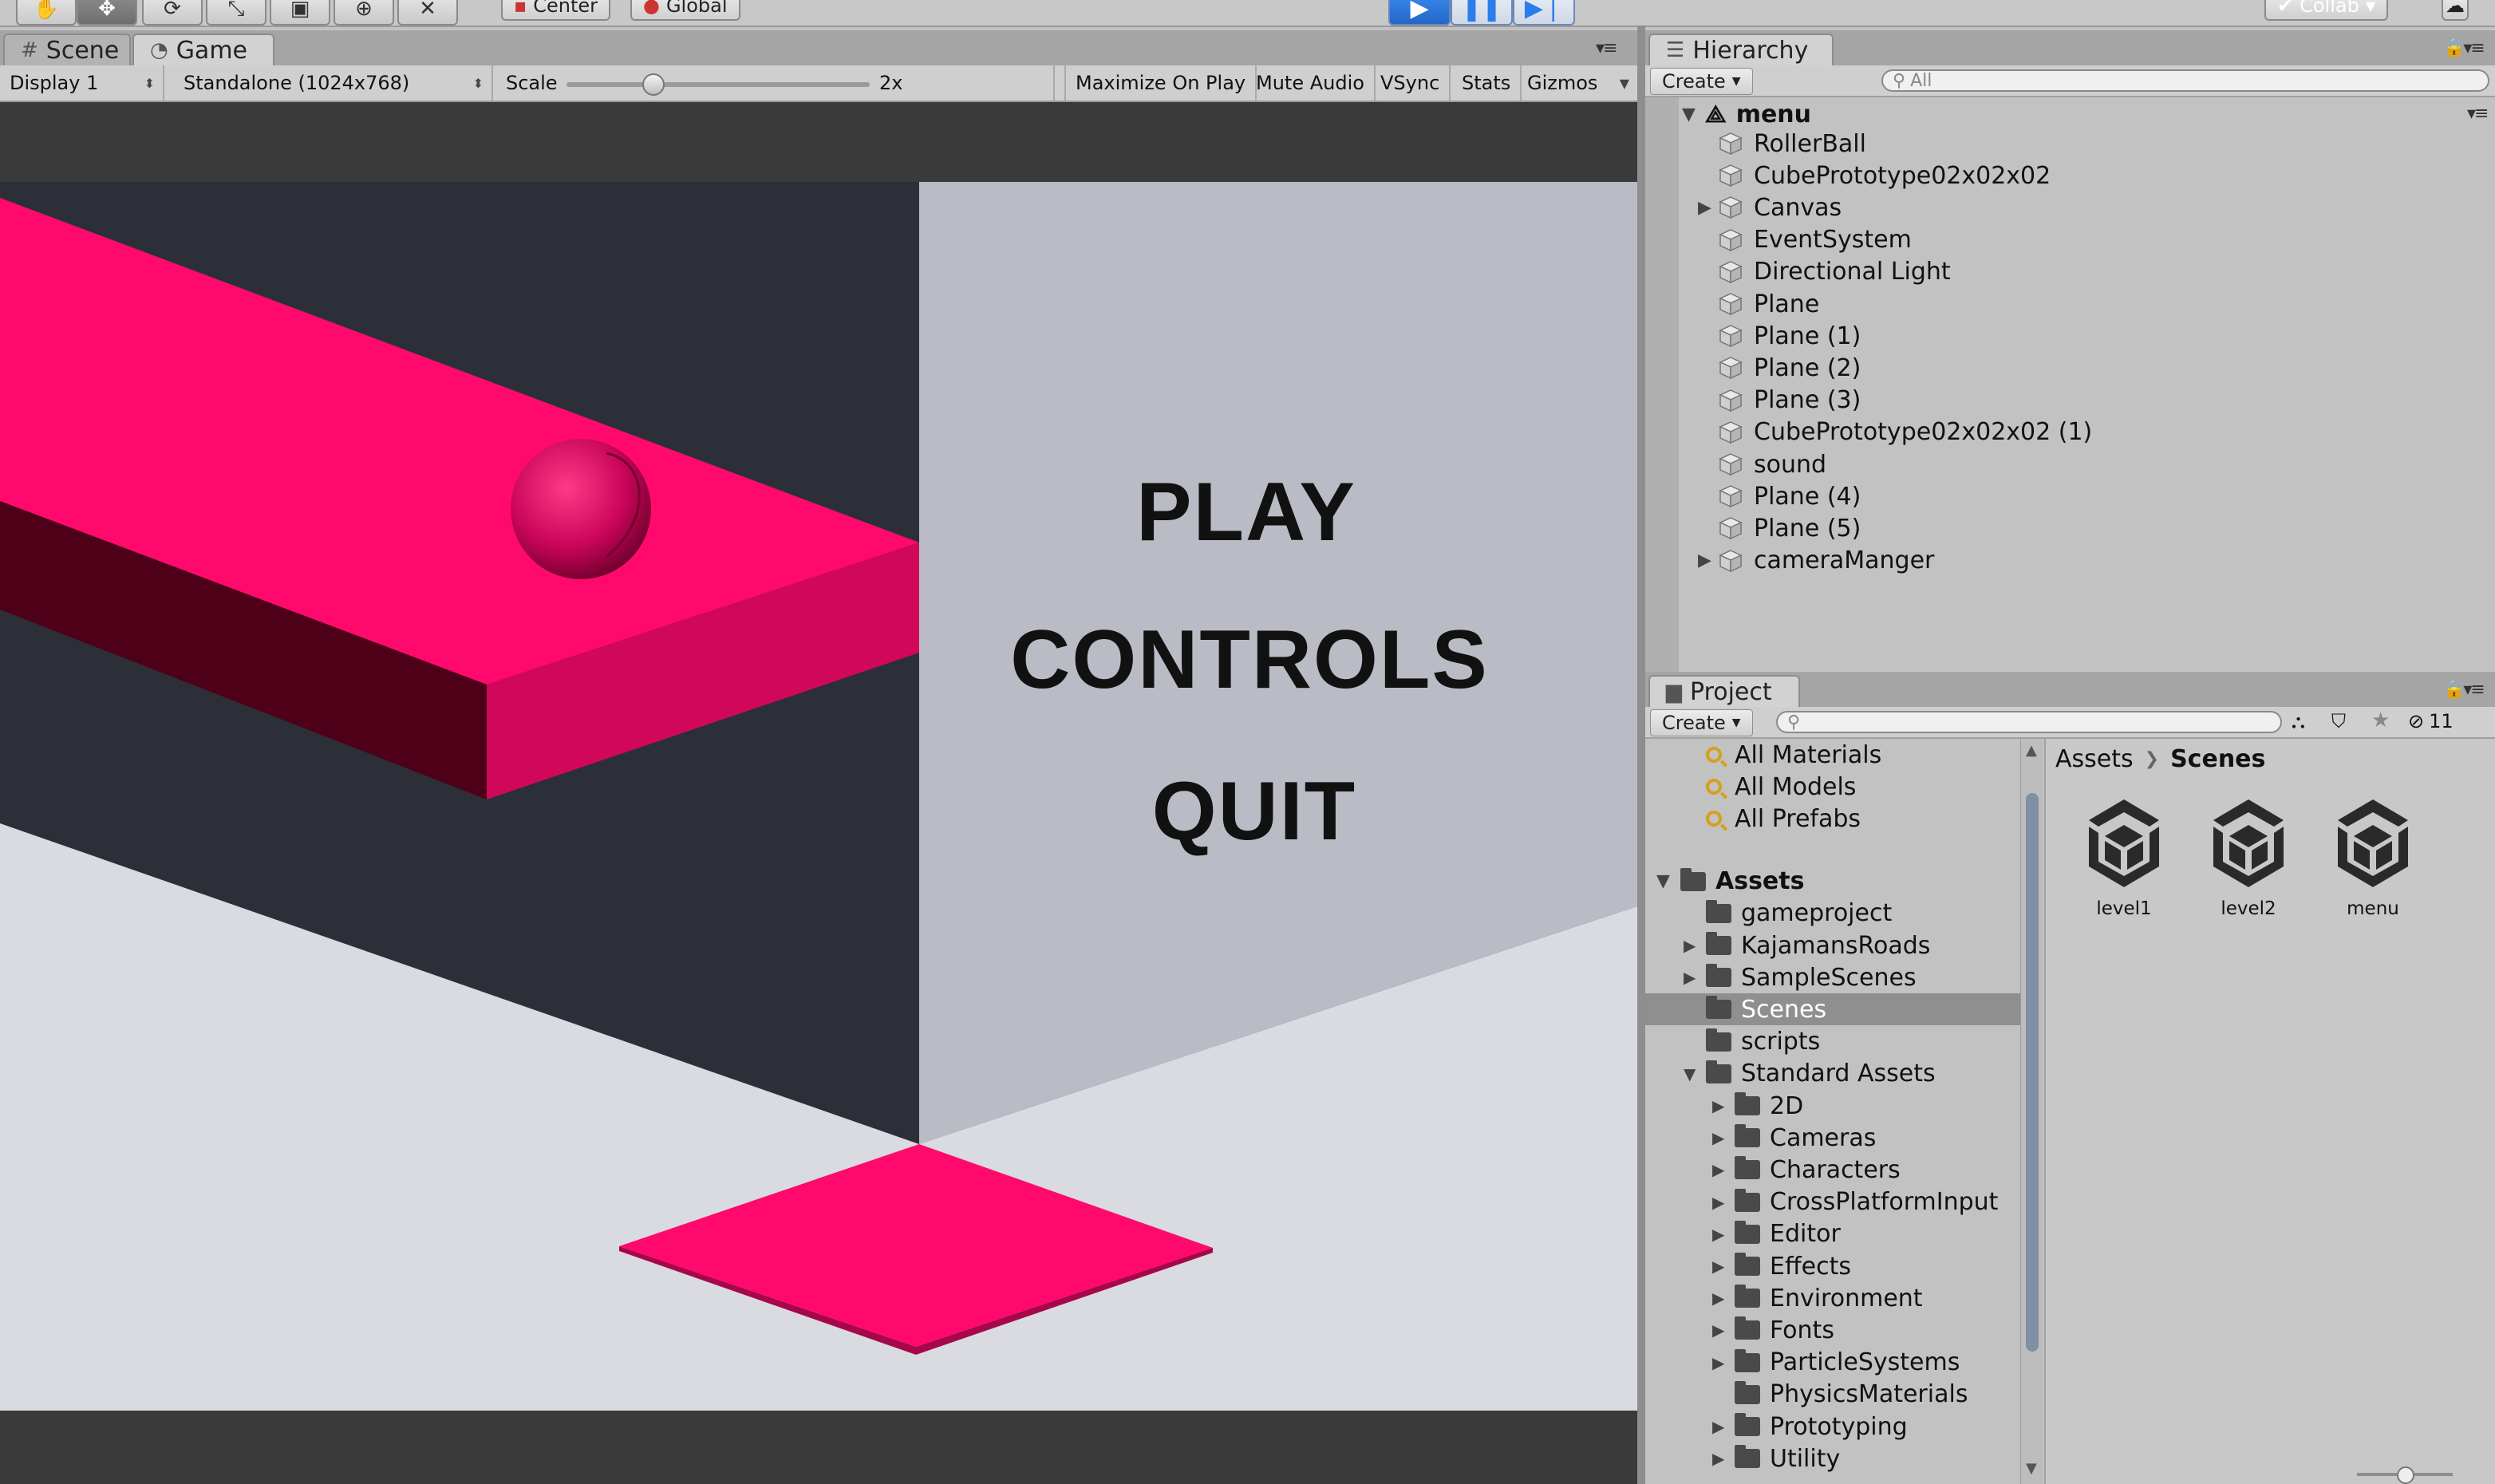 This screenshot has width=2495, height=1484. Describe the element at coordinates (2076, 528) in the screenshot. I see `hierarchy-item: Plane (5)` at that location.